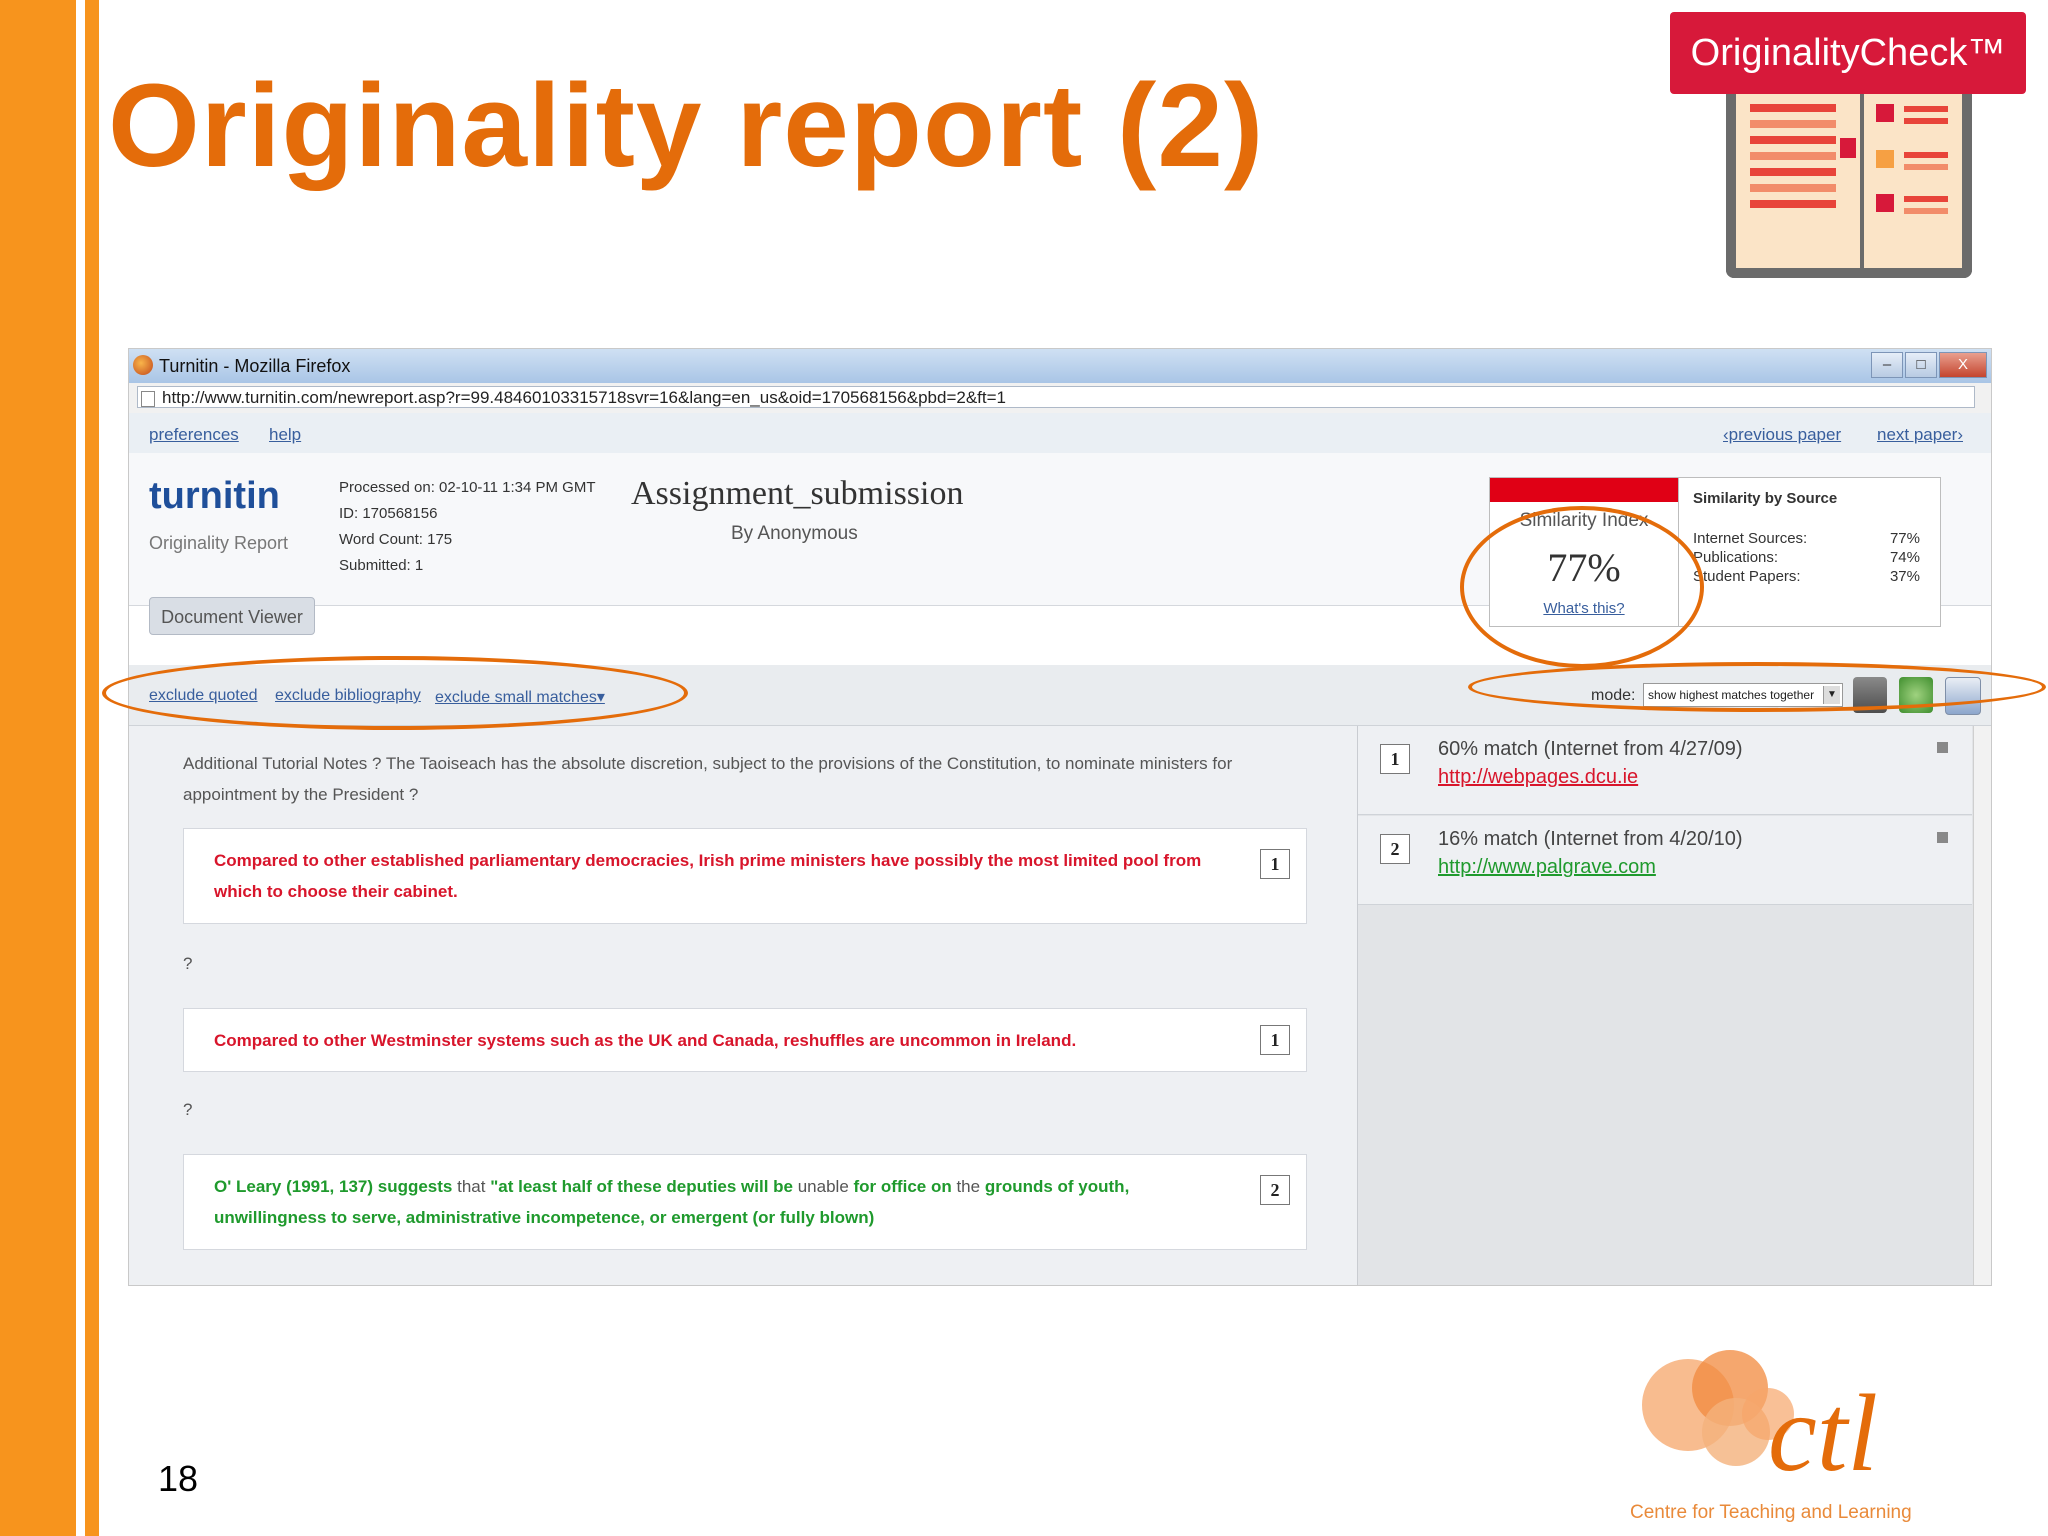  Describe the element at coordinates (395, 693) in the screenshot. I see `filters-highlight-ellipse` at that location.